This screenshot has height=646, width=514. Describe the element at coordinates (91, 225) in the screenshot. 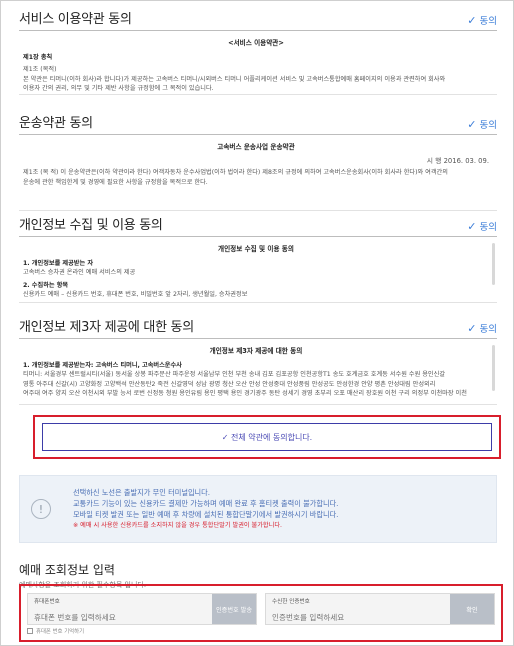

I see `section-title: 개인정보 수집 및 이용 동의` at that location.